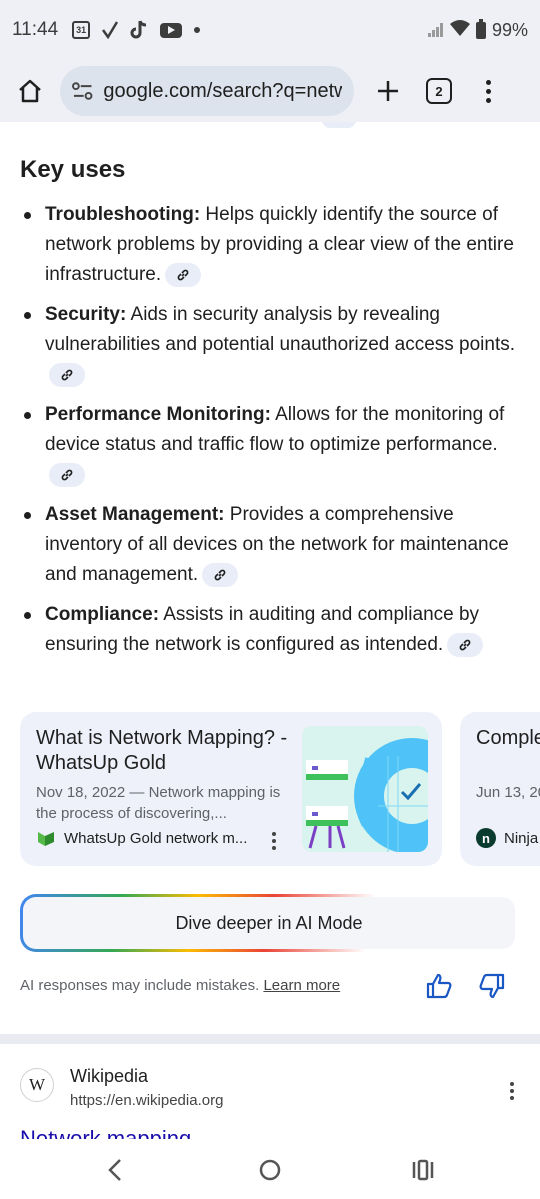 This screenshot has height=1199, width=540. I want to click on check-icon, so click(110, 30).